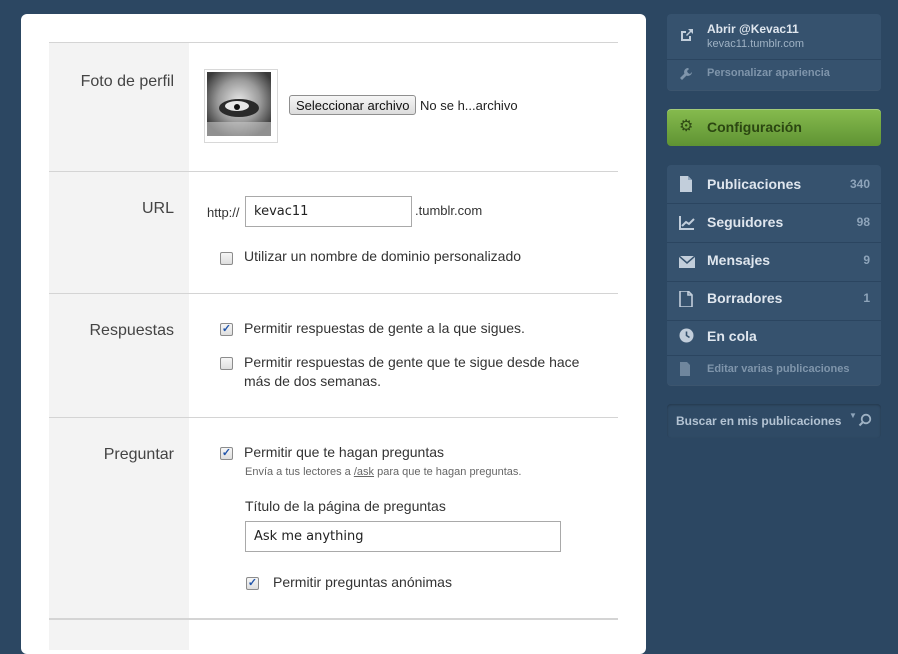  Describe the element at coordinates (403, 536) in the screenshot. I see `ask-page-title-input` at that location.